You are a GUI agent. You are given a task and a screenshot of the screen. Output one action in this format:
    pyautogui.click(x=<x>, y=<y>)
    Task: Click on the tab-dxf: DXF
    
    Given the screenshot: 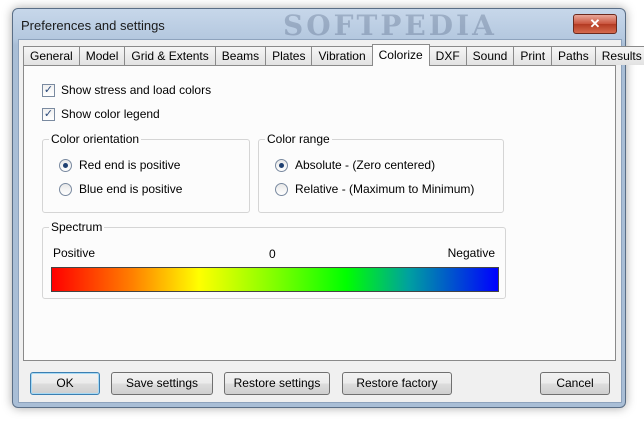 What is the action you would take?
    pyautogui.click(x=447, y=55)
    